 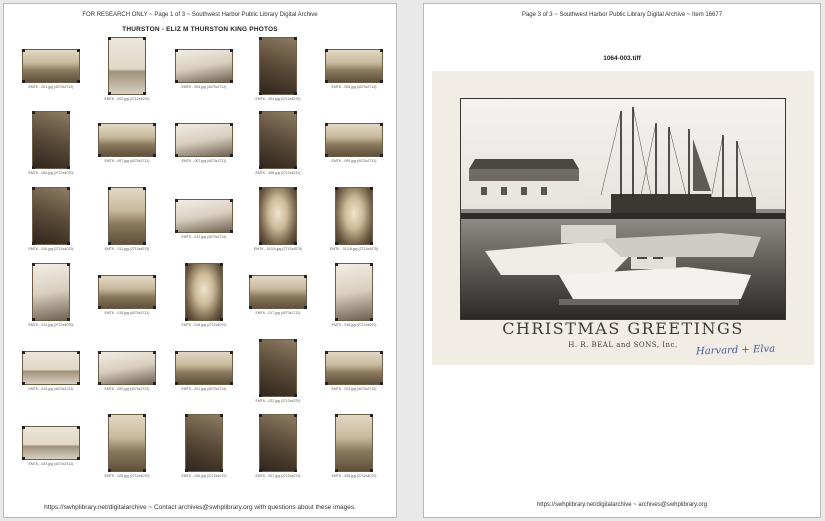 I want to click on thumbnail-24: EMTK - 022.jpg (2712x4070), so click(x=278, y=371).